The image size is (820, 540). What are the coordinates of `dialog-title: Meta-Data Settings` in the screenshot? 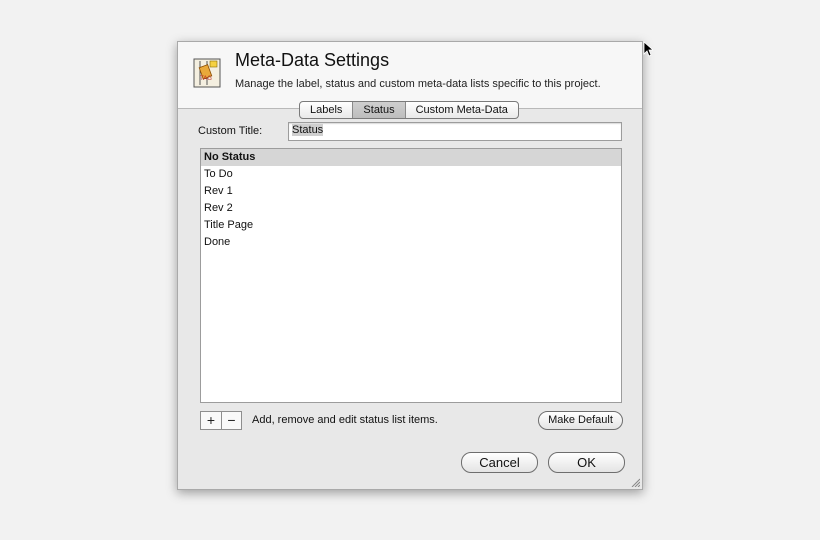 It's located at (312, 60).